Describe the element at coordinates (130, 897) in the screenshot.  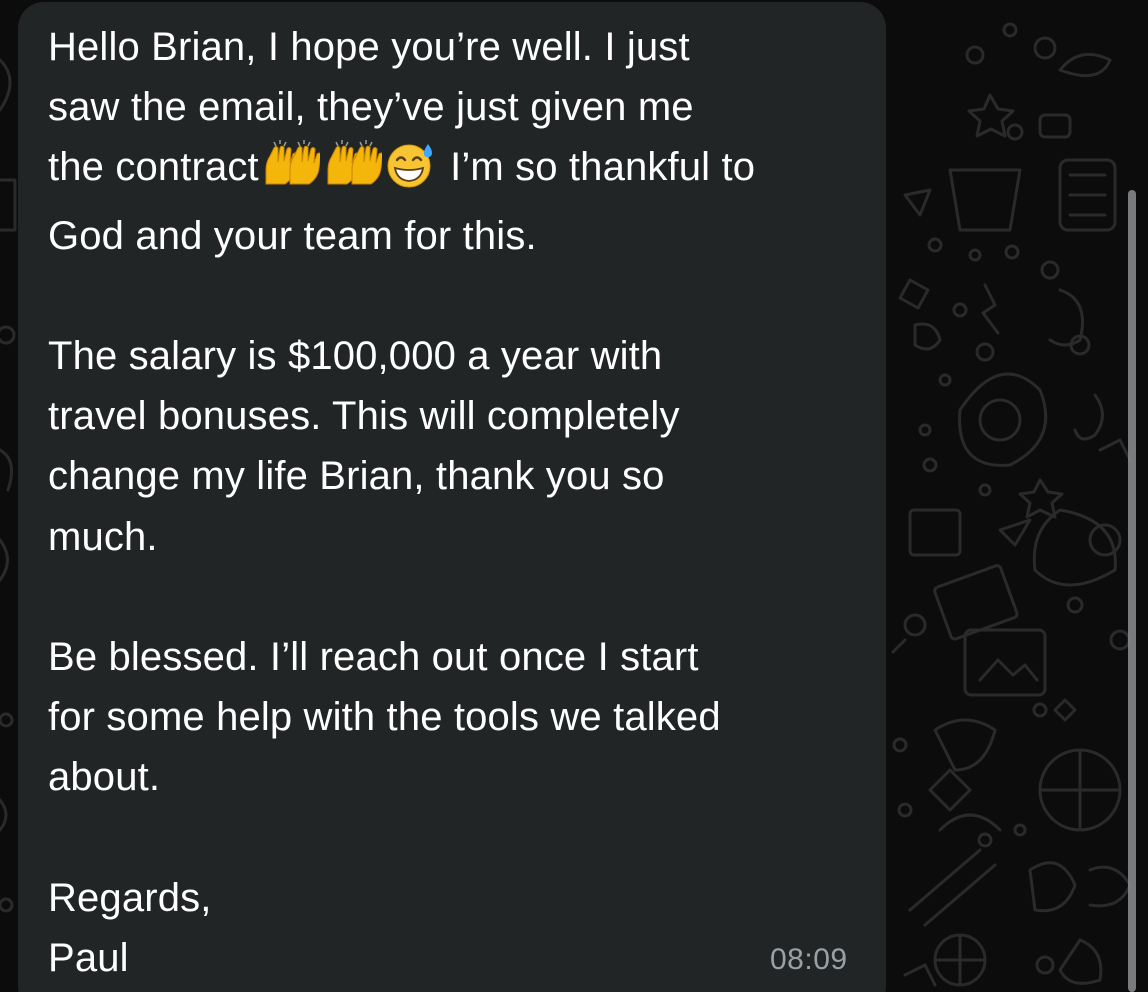
I see `message-line: Regards,` at that location.